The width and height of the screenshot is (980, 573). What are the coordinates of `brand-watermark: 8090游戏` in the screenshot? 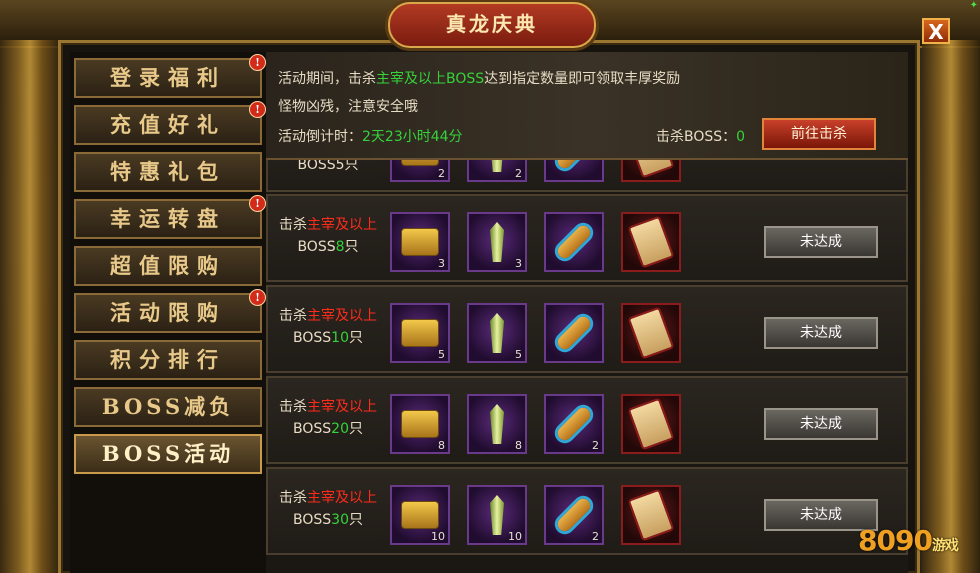 It's located at (908, 540).